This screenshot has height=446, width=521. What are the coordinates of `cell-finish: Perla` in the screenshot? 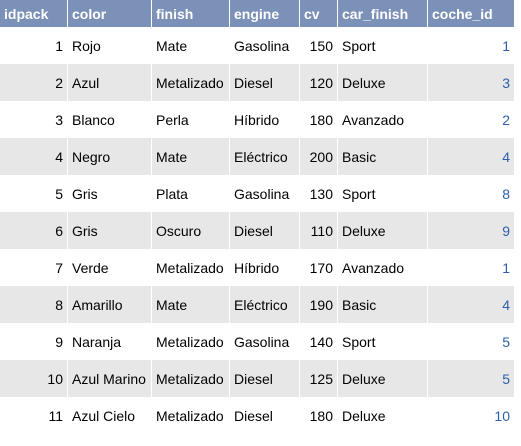 It's located at (191, 119).